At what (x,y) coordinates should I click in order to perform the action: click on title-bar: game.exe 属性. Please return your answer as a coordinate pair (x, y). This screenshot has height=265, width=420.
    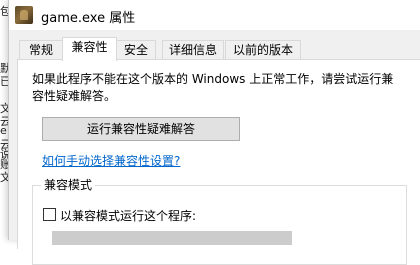
    Looking at the image, I should click on (214, 15).